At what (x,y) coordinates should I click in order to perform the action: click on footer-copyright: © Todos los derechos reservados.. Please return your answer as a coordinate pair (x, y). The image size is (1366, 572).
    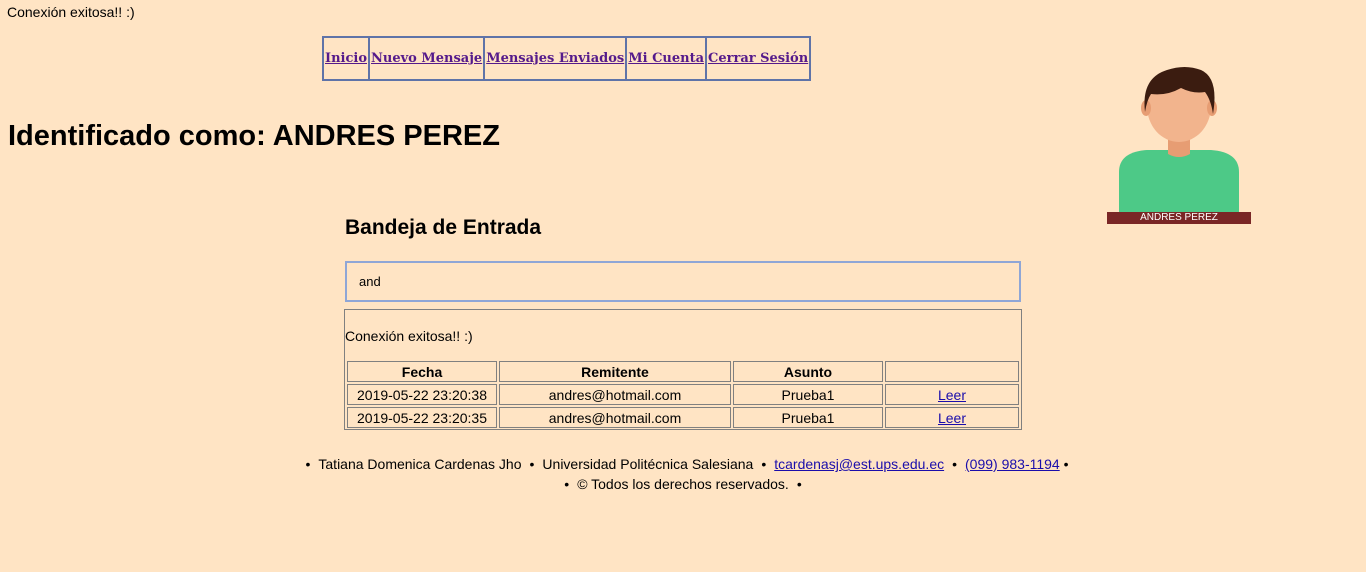
    Looking at the image, I should click on (683, 484).